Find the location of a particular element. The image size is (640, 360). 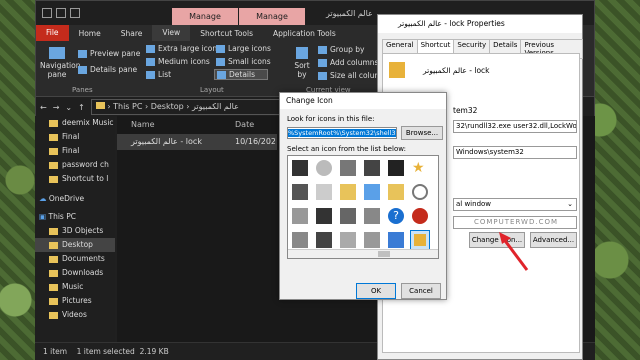

column-name: Name is located at coordinates (176, 125).